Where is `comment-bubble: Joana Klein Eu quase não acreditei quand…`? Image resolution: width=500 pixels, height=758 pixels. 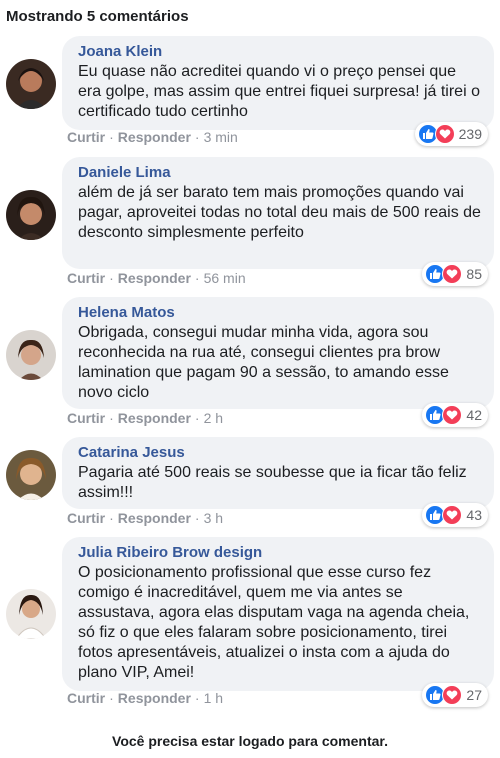 comment-bubble: Joana Klein Eu quase não acreditei quand… is located at coordinates (278, 83).